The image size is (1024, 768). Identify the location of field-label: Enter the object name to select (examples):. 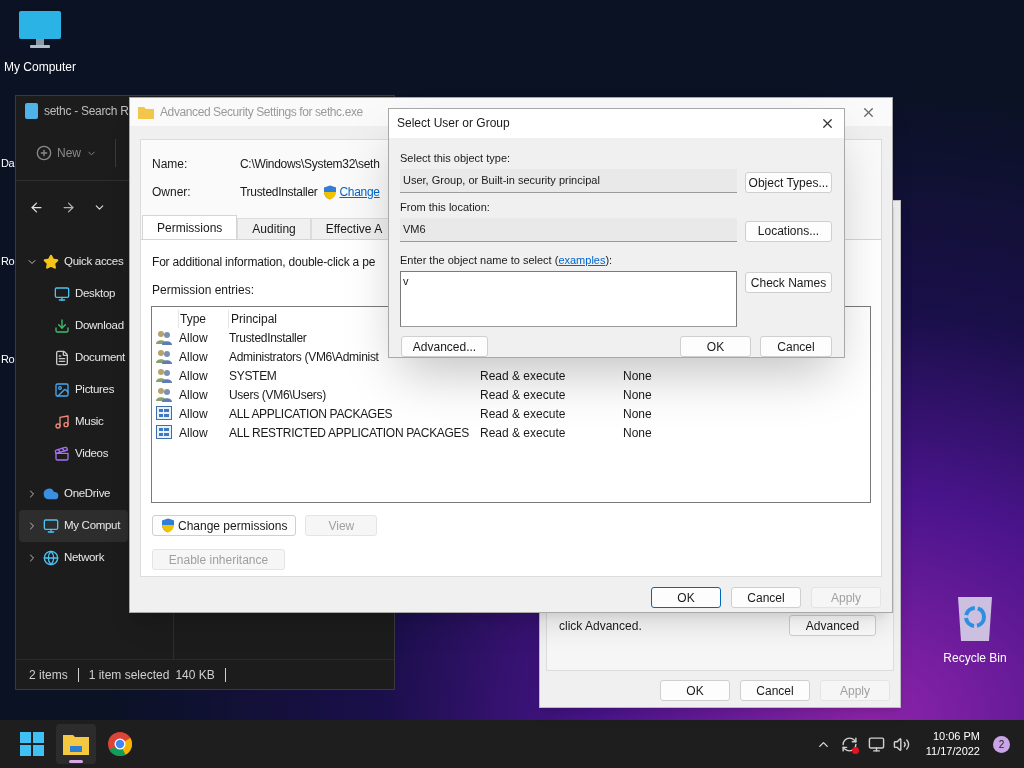
(507, 260).